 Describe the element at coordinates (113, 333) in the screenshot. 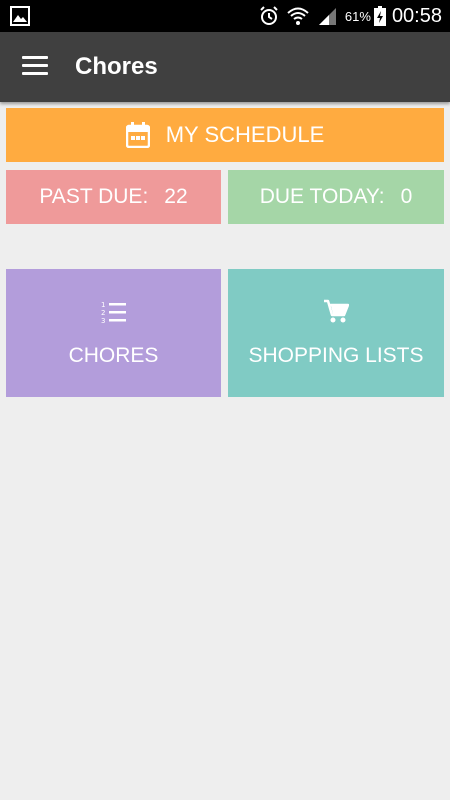

I see `chores-tile: 1 2 3 CHORES` at that location.